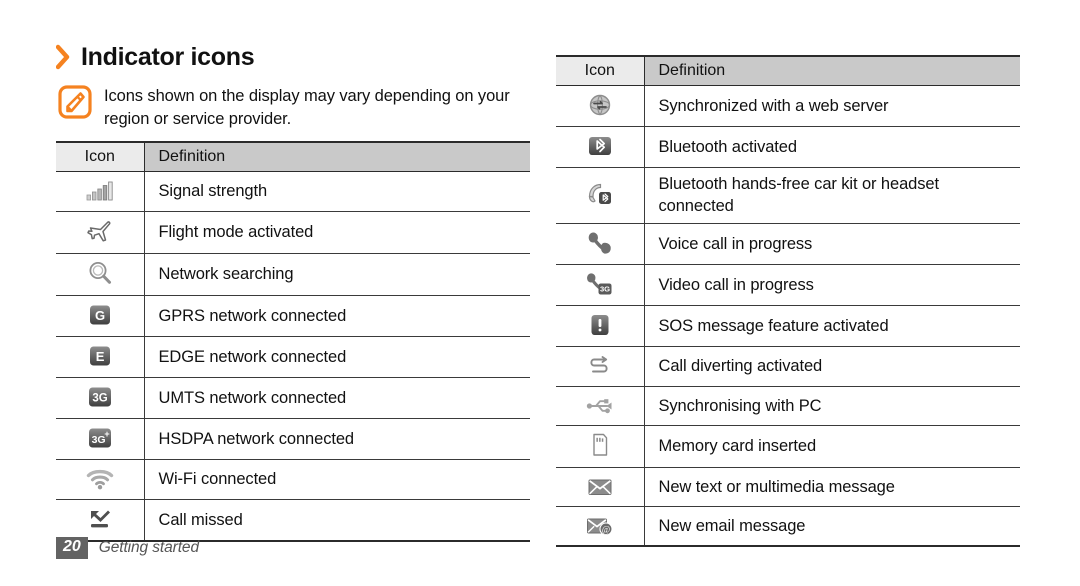 The width and height of the screenshot is (1080, 586). Describe the element at coordinates (337, 398) in the screenshot. I see `definition-cell: UMTS network connected` at that location.